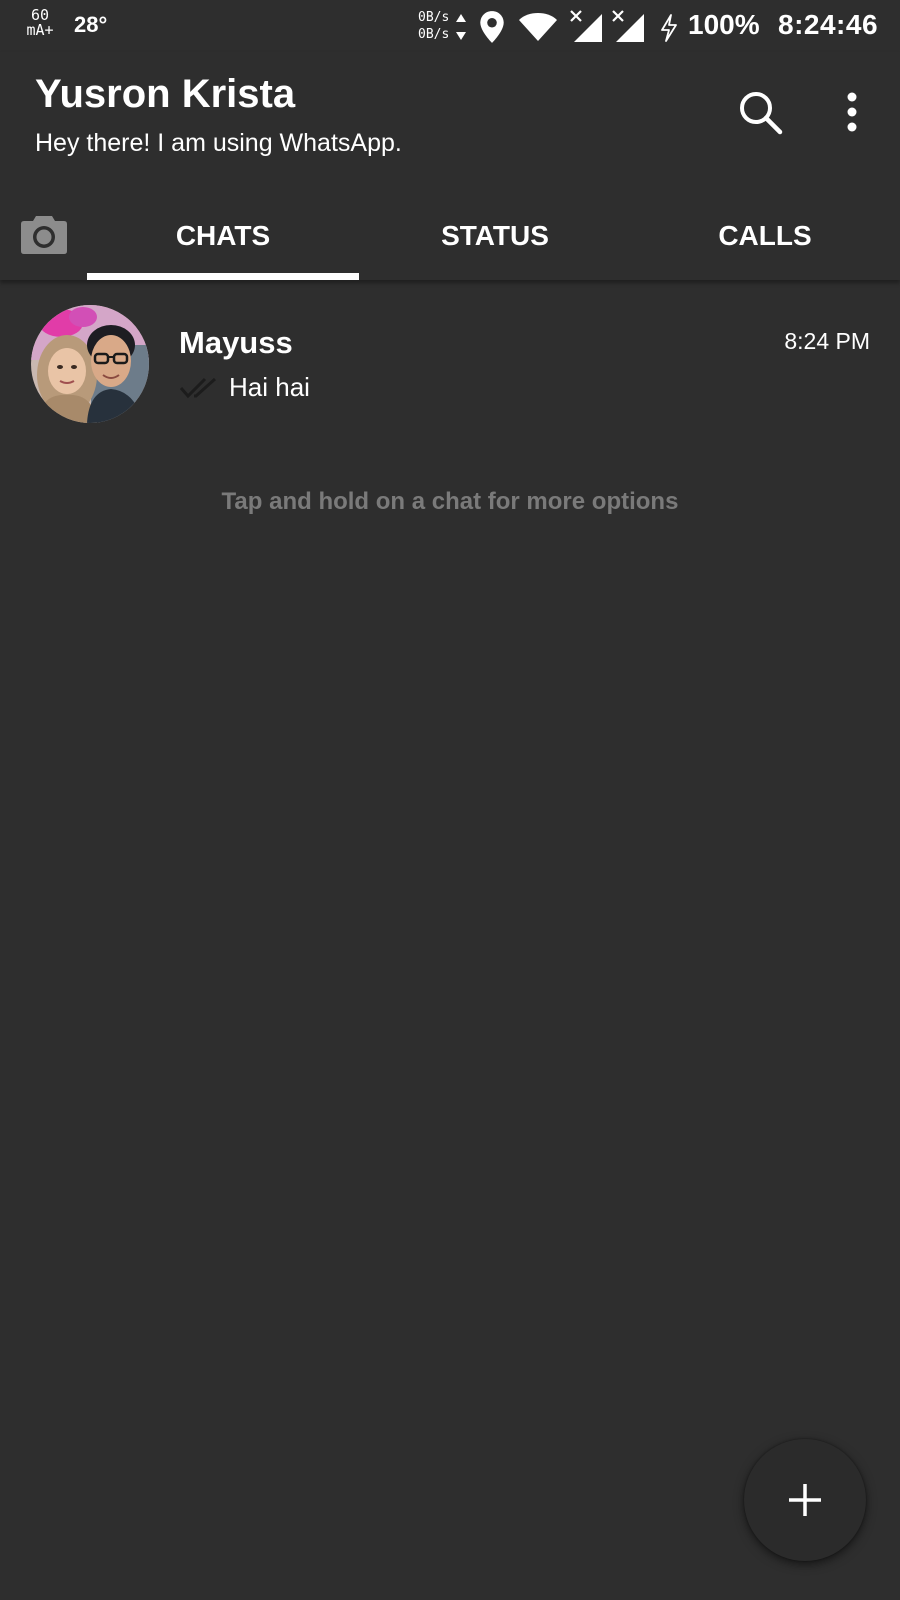  I want to click on plus-icon, so click(805, 1500).